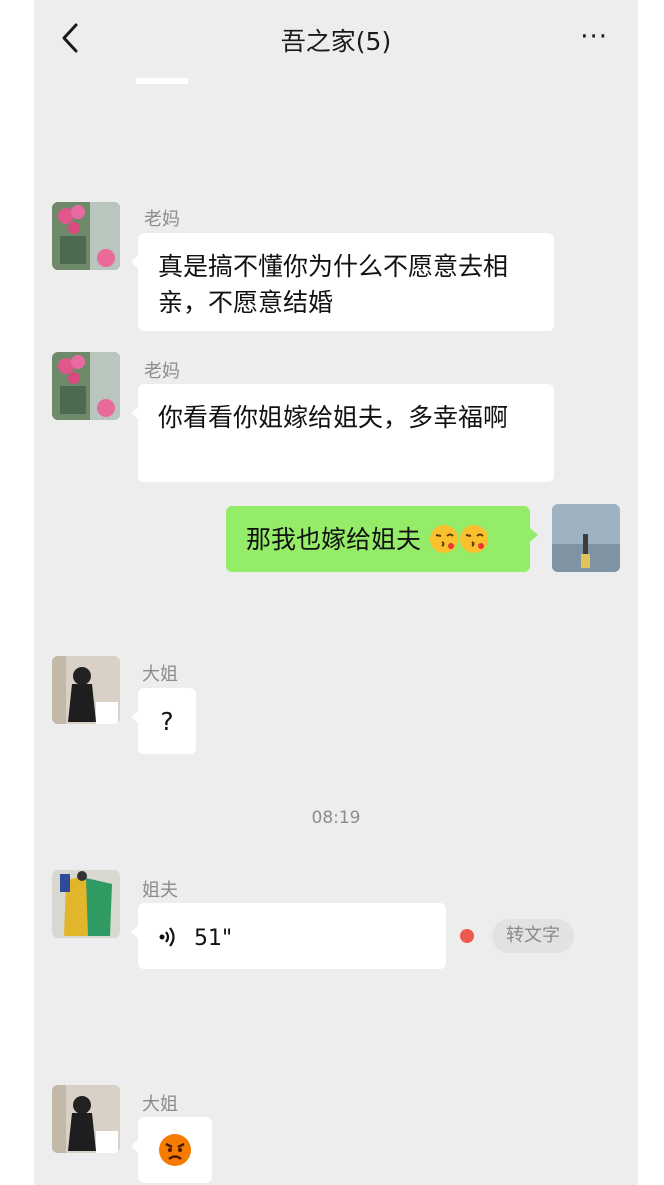 The height and width of the screenshot is (1185, 664). Describe the element at coordinates (175, 1150) in the screenshot. I see `angry-face-icon` at that location.